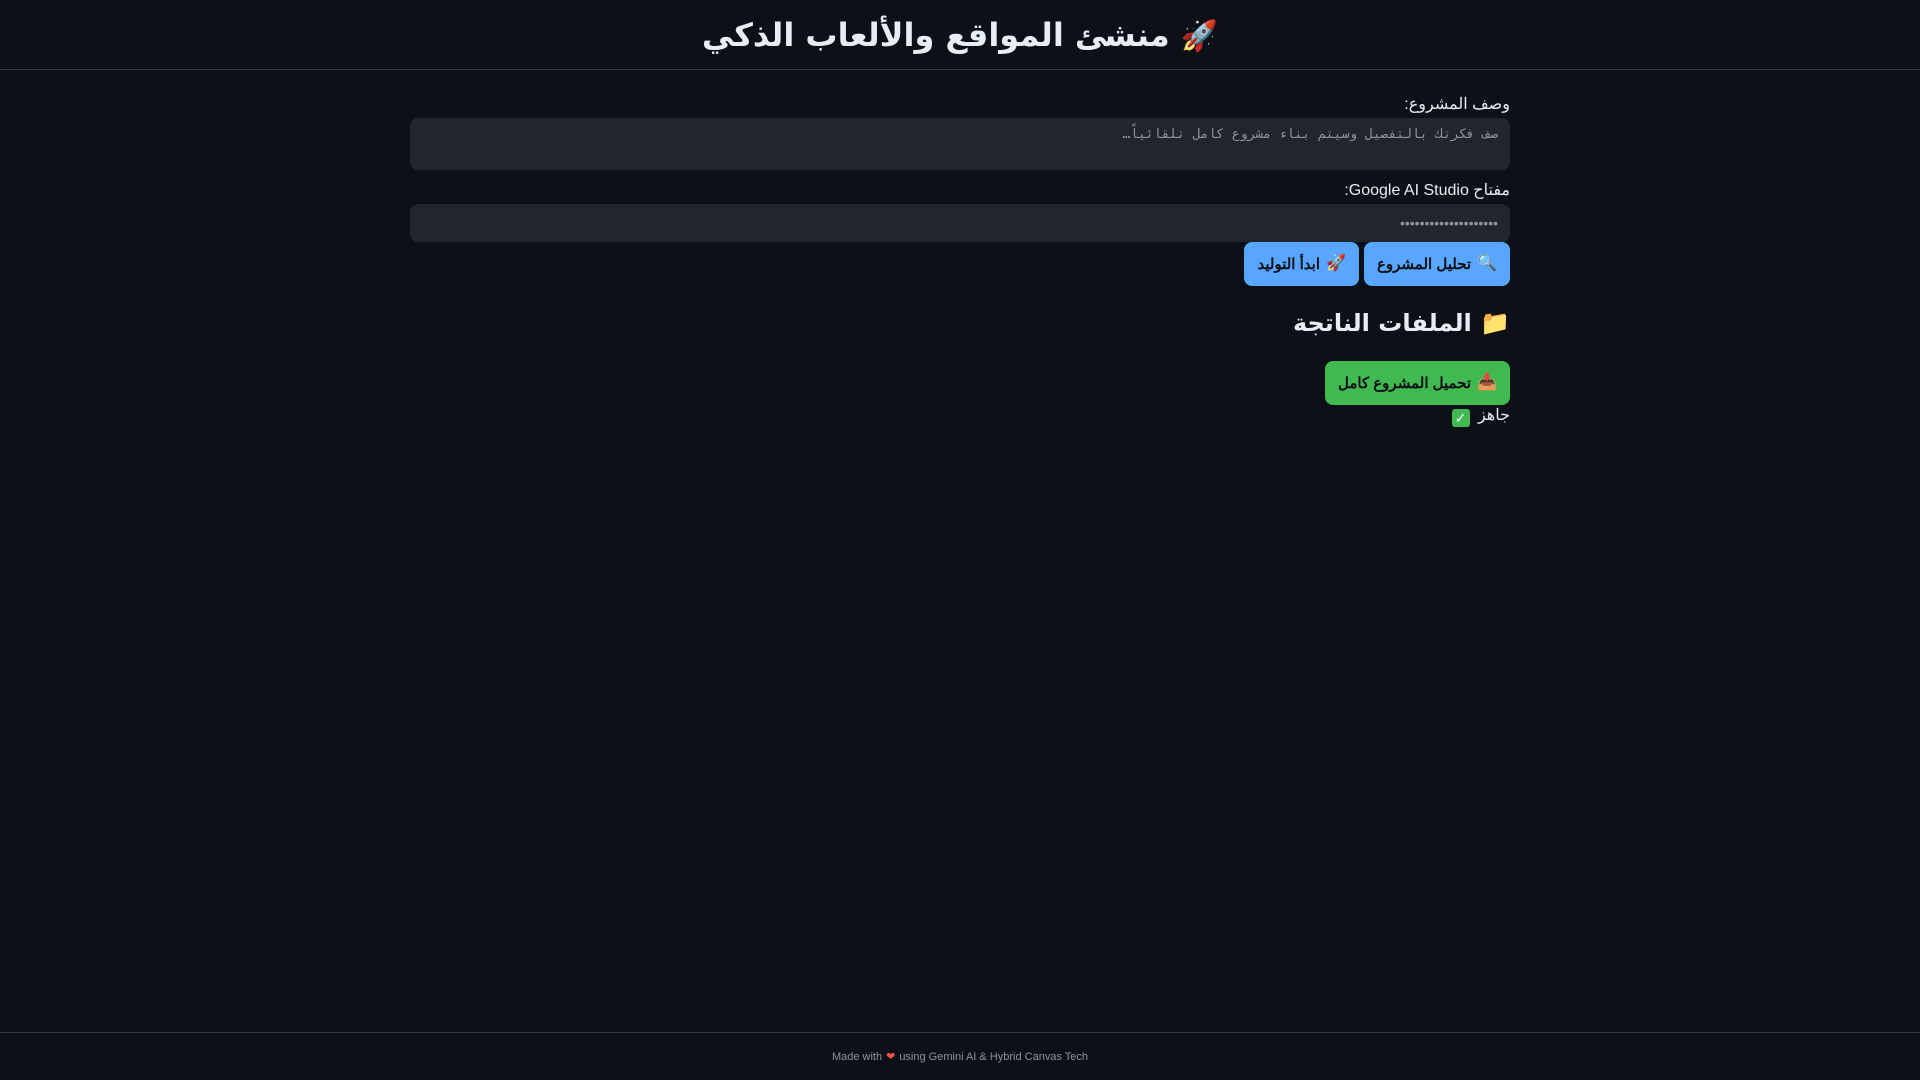 This screenshot has height=1080, width=1920. Describe the element at coordinates (1460, 418) in the screenshot. I see `check-icon: ✓` at that location.